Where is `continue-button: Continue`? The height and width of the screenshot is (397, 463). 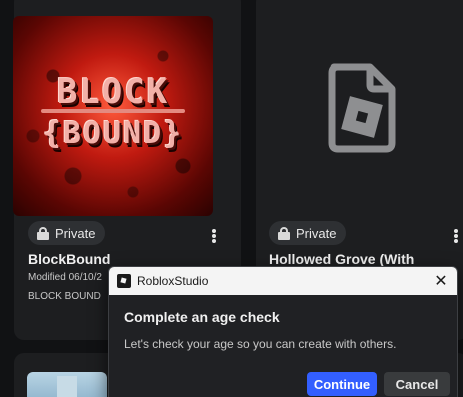
continue-button: Continue is located at coordinates (342, 384).